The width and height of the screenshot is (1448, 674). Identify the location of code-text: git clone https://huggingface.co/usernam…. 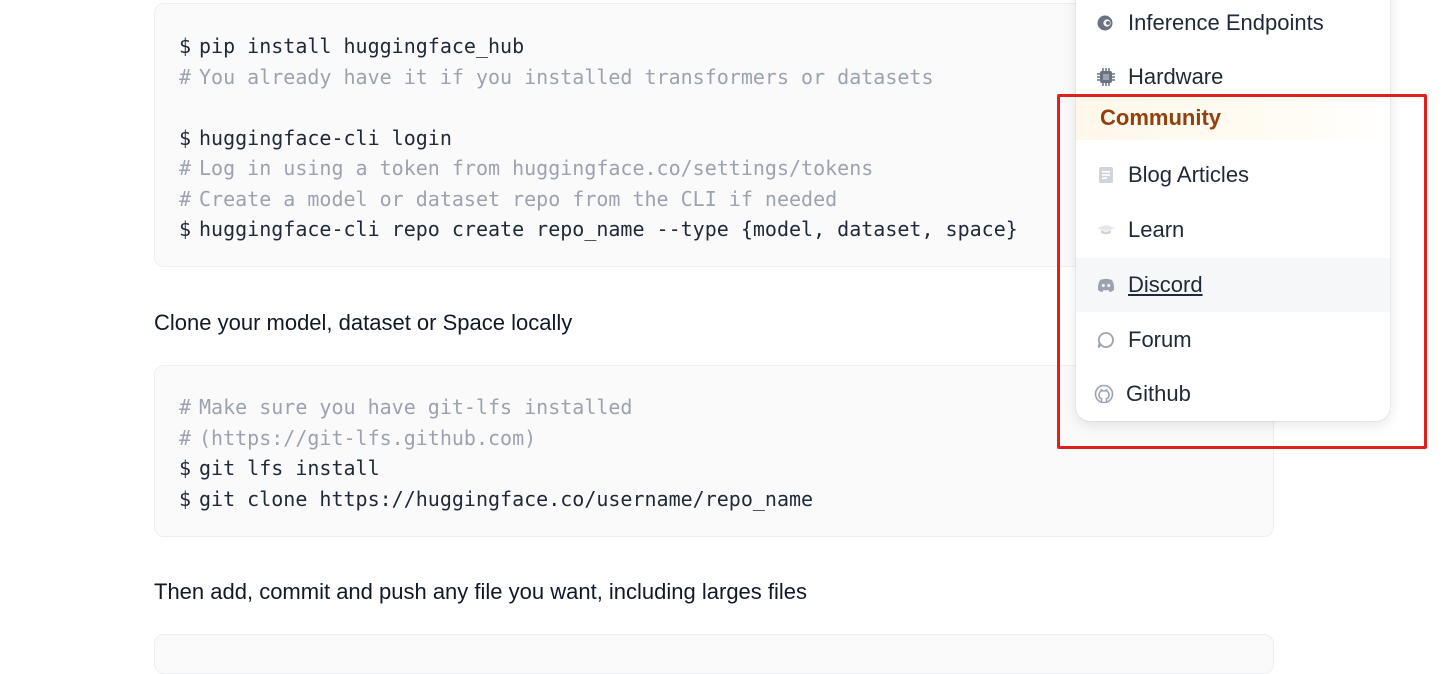
(506, 498).